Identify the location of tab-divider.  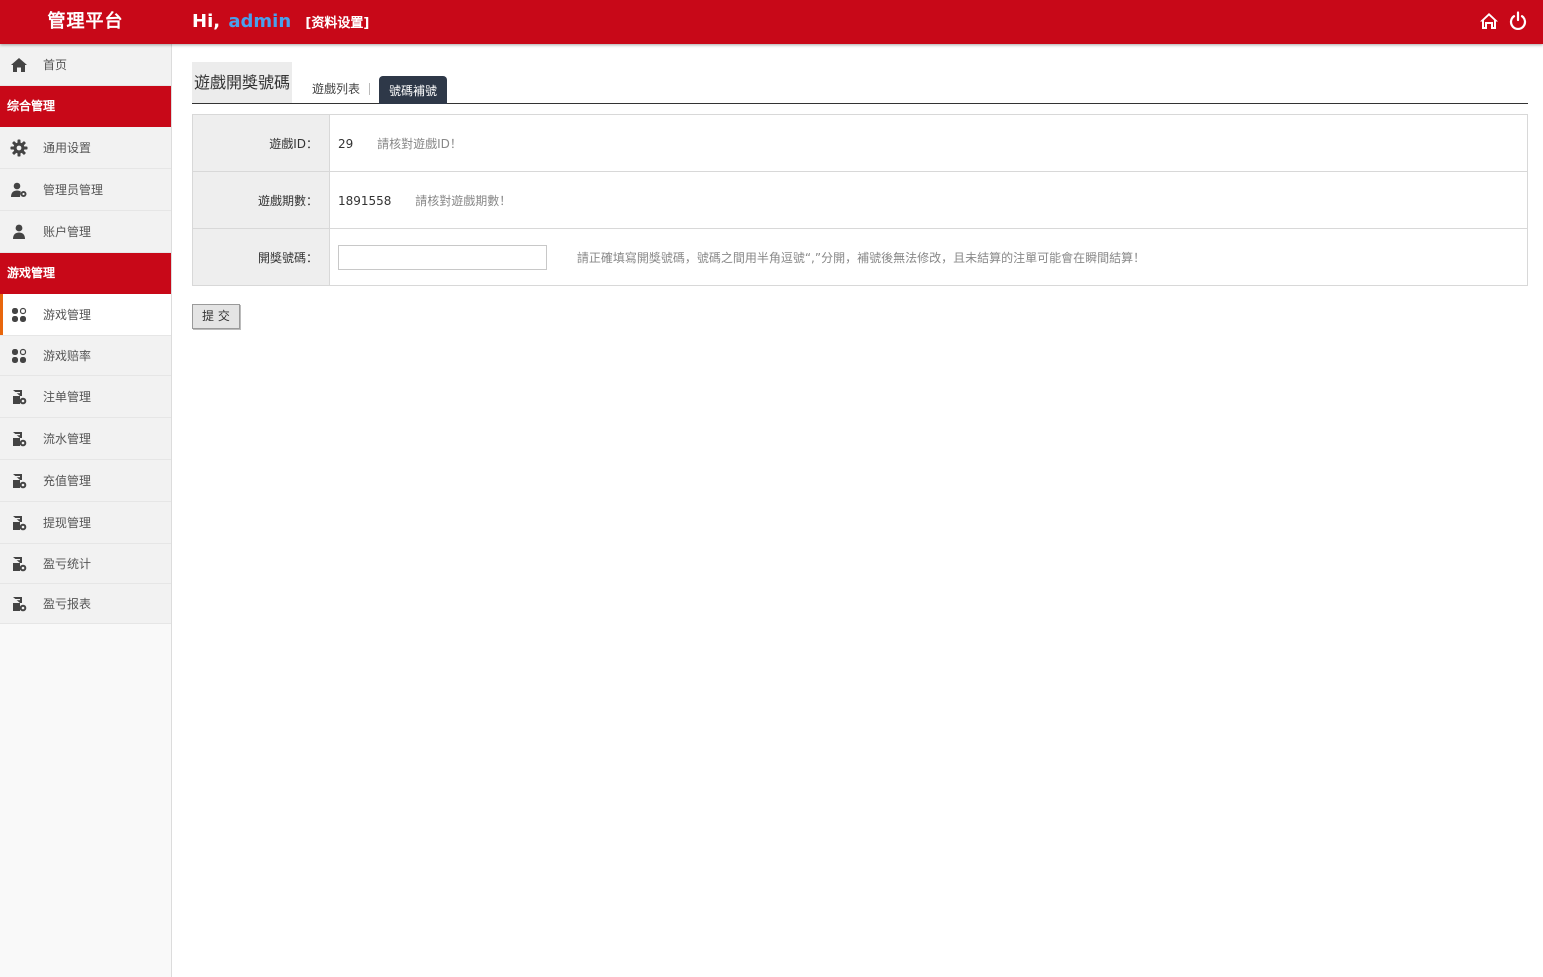
(369, 89).